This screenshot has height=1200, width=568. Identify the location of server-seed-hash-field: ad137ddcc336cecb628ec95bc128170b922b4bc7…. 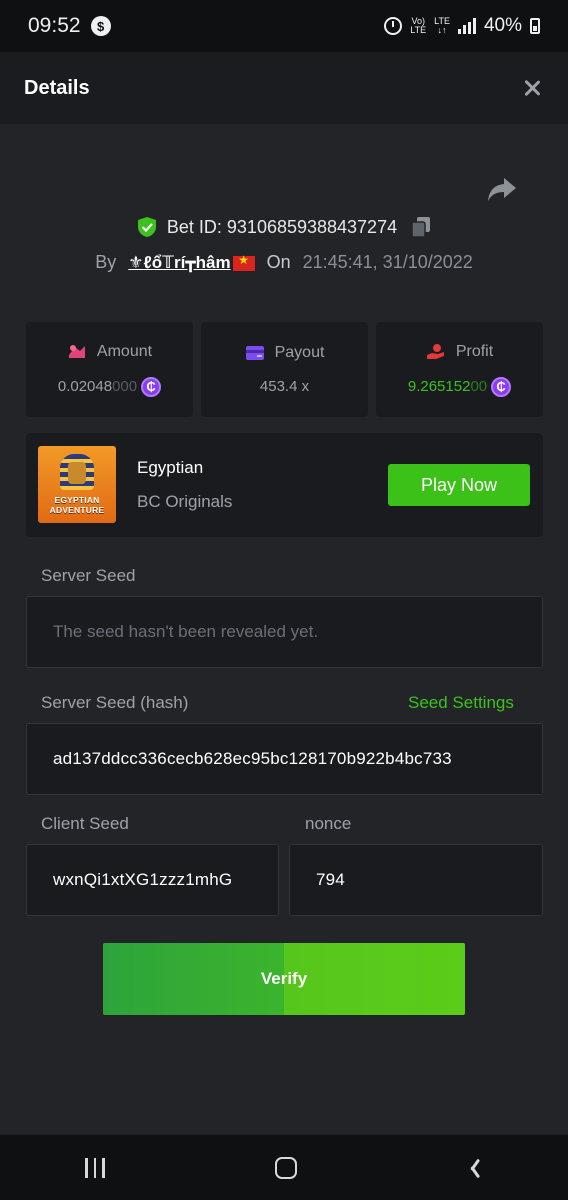
(284, 759).